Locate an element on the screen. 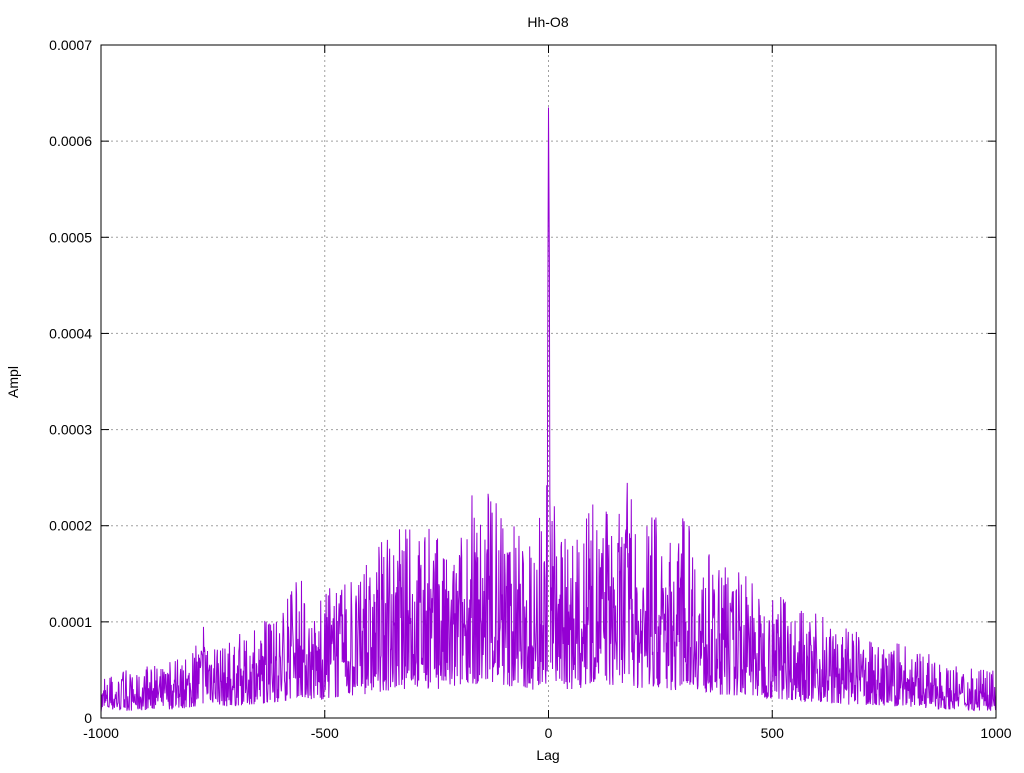 The image size is (1024, 773). y-tick-label: 0.0003 is located at coordinates (70, 430).